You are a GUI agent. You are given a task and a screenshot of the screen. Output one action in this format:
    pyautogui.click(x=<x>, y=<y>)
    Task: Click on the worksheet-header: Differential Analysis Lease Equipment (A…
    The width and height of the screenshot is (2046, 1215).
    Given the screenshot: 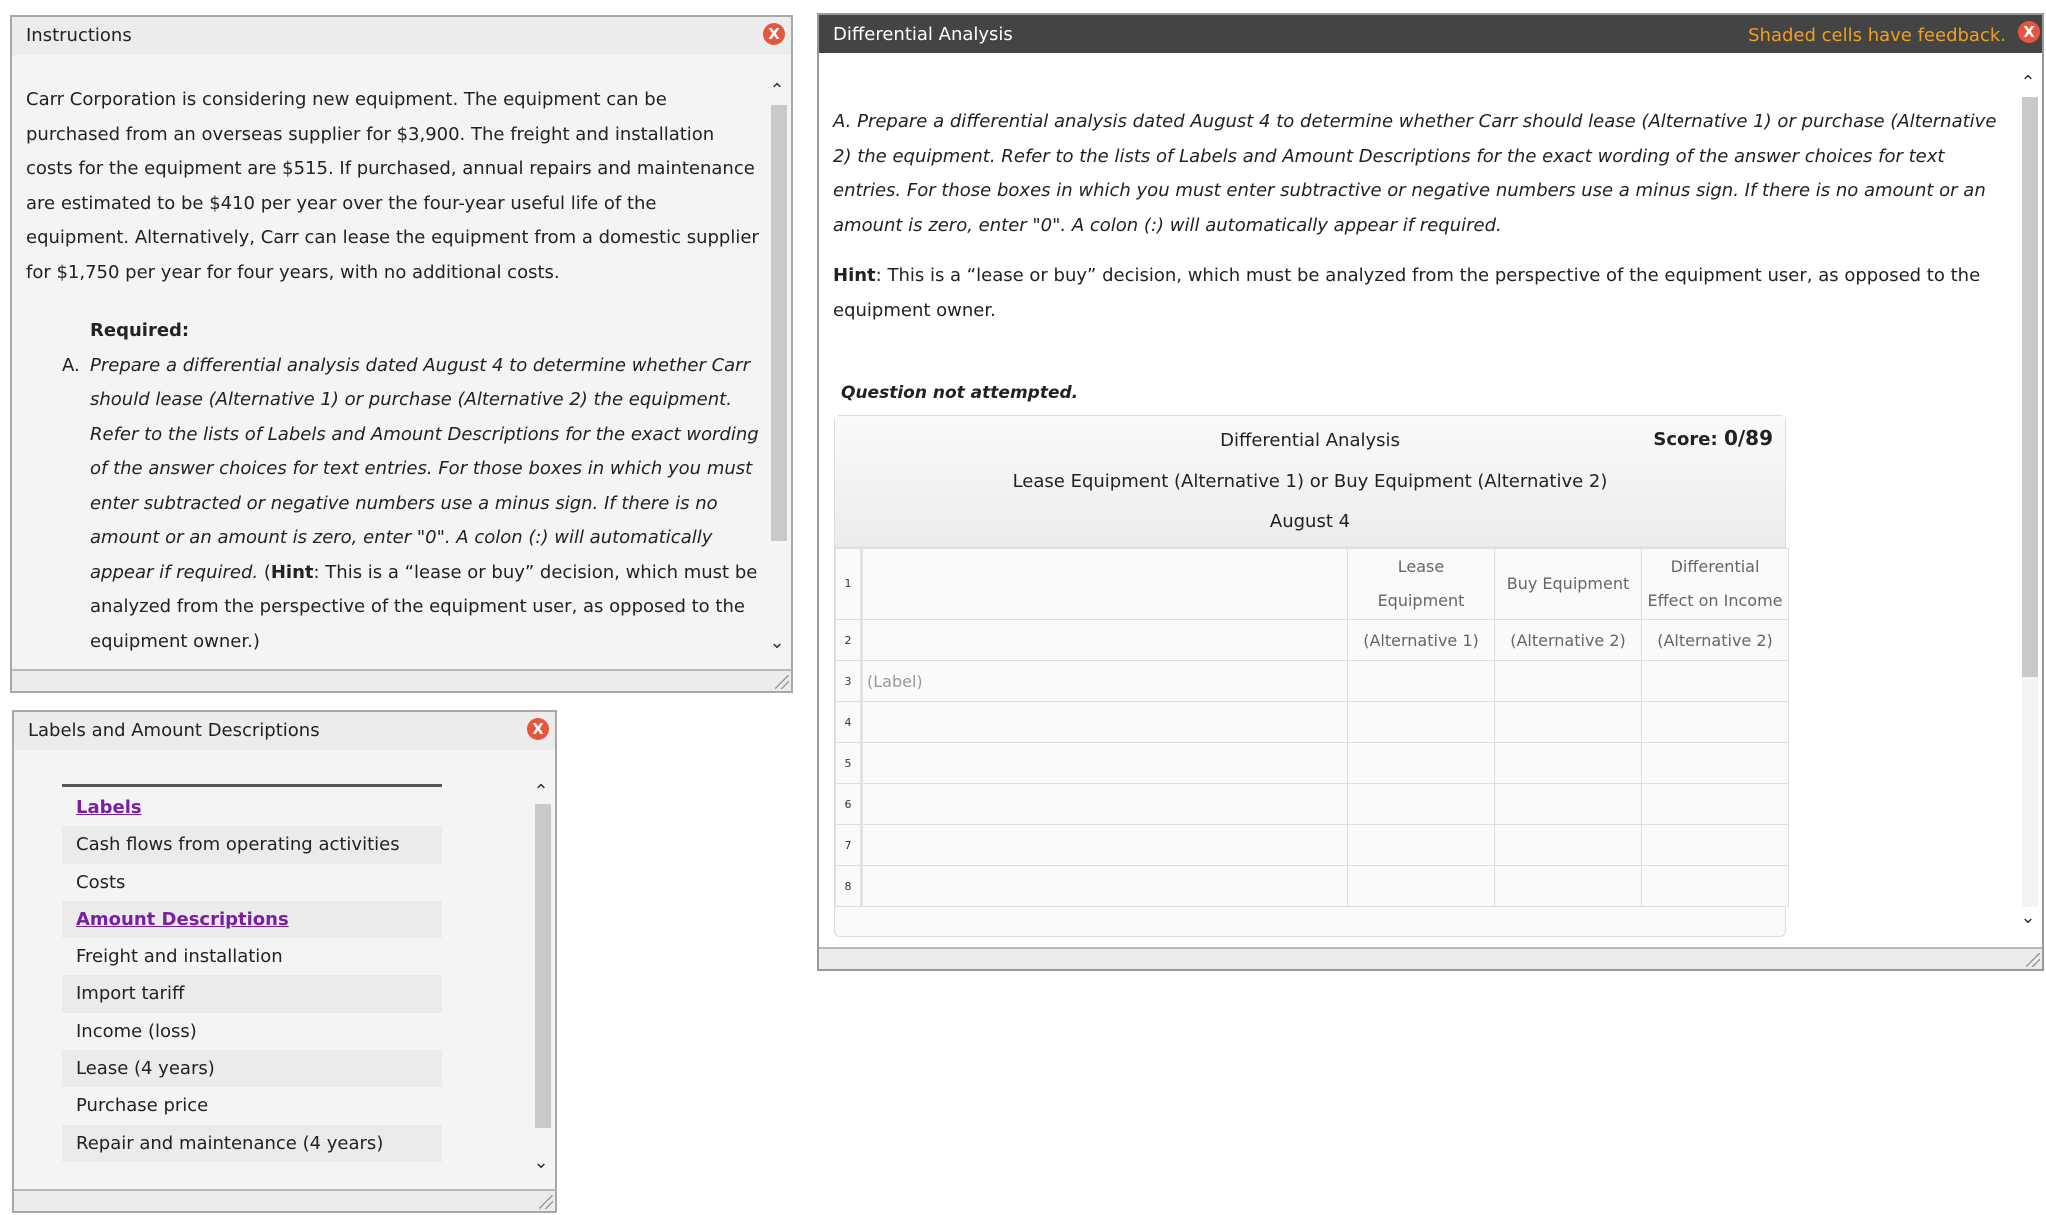 What is the action you would take?
    pyautogui.click(x=1310, y=482)
    